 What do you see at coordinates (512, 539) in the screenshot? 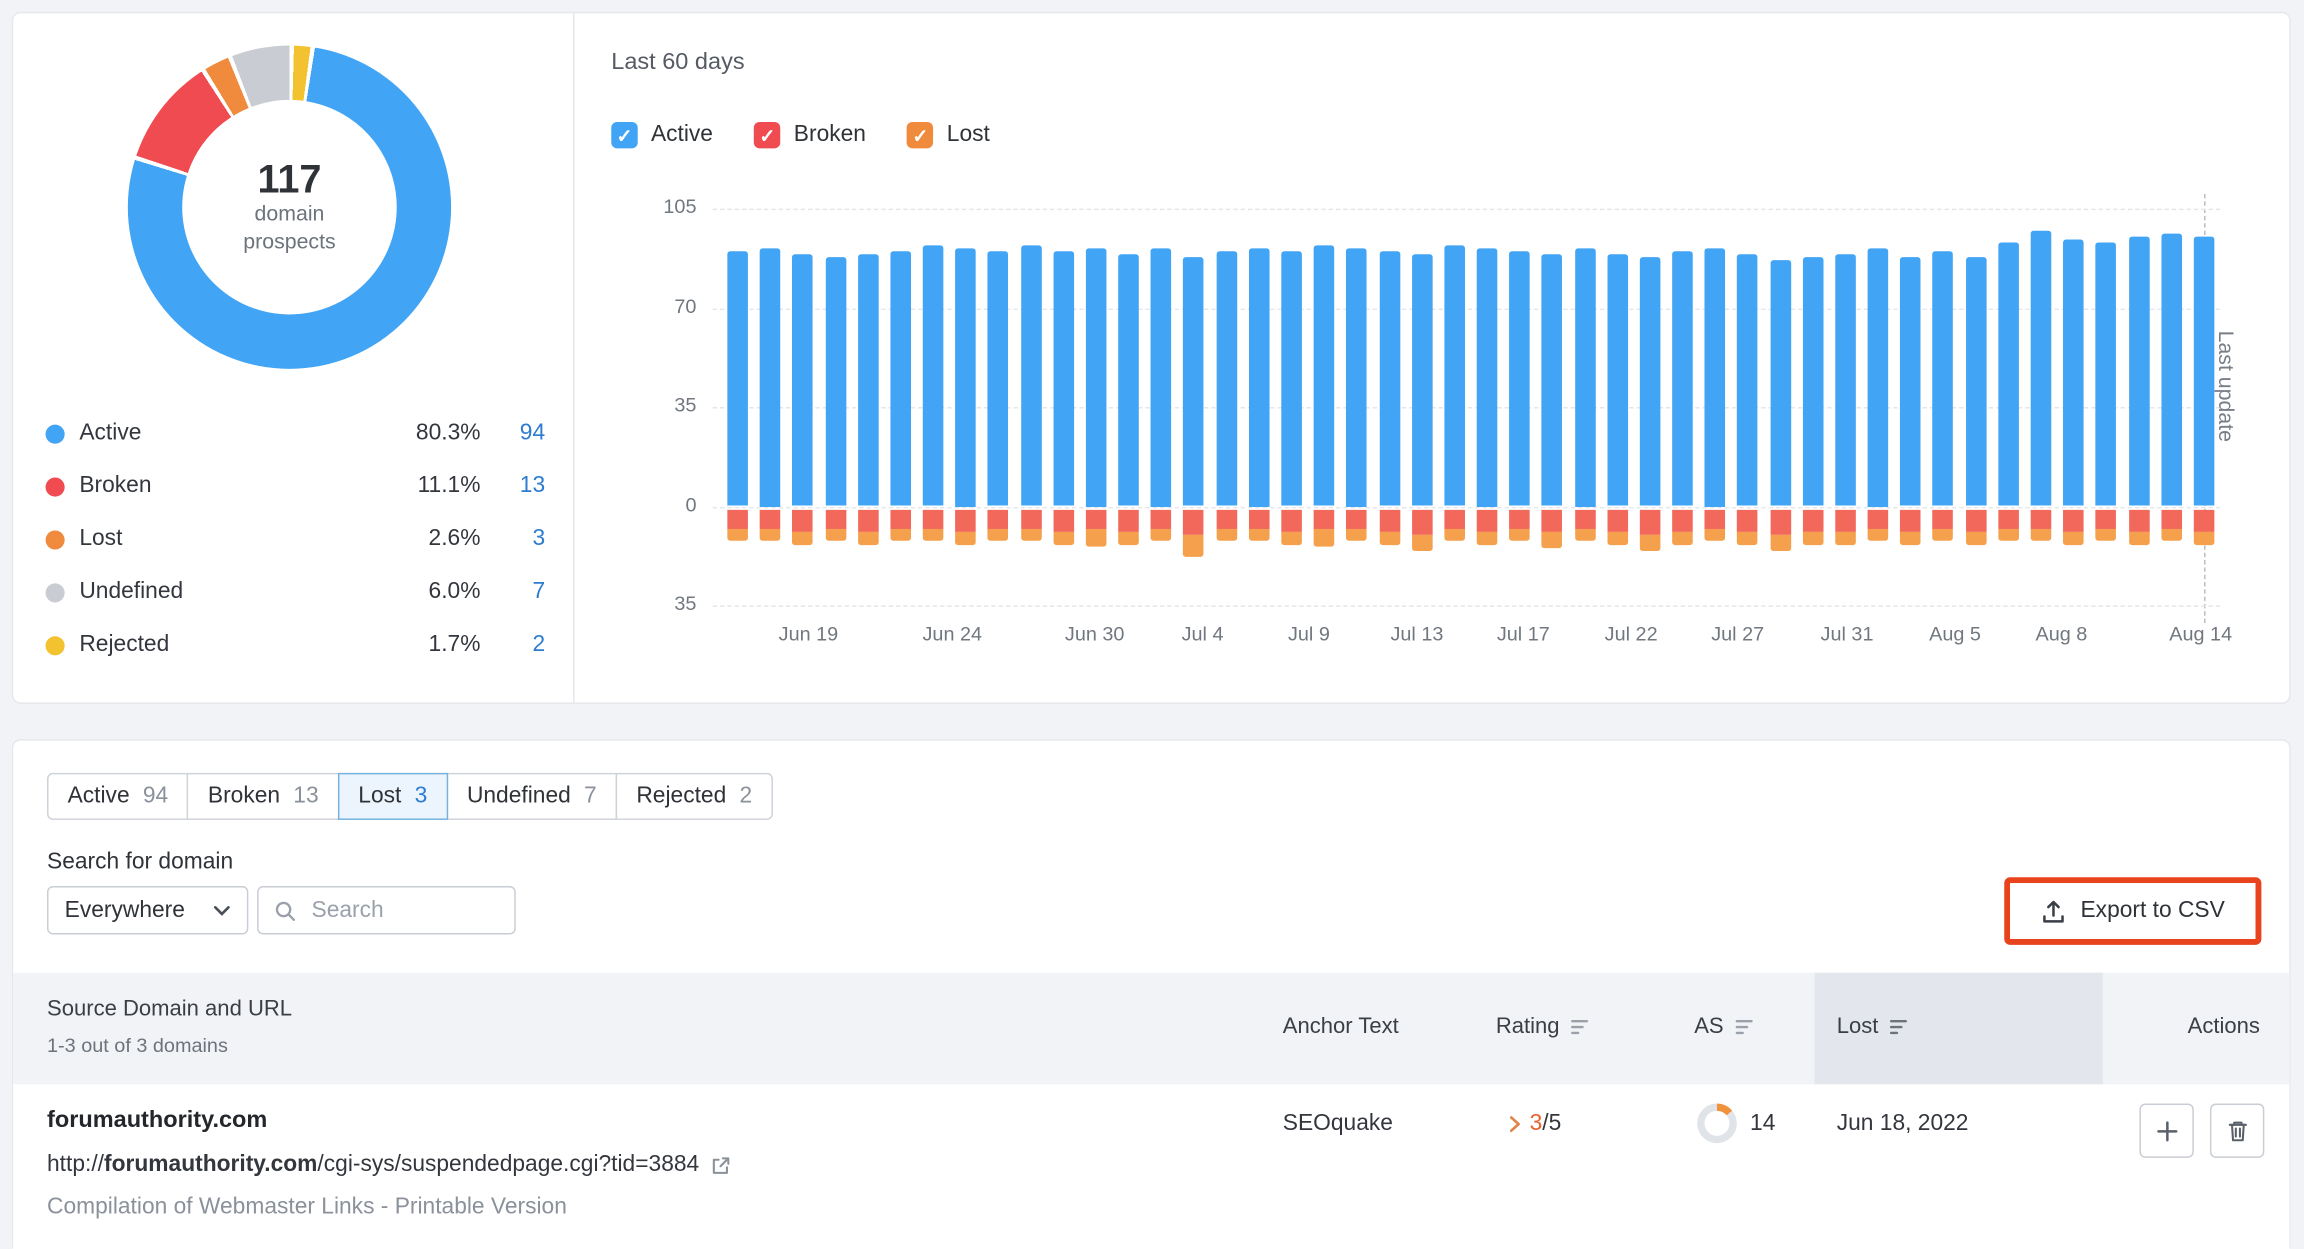
I see `legend-count-link: 3` at bounding box center [512, 539].